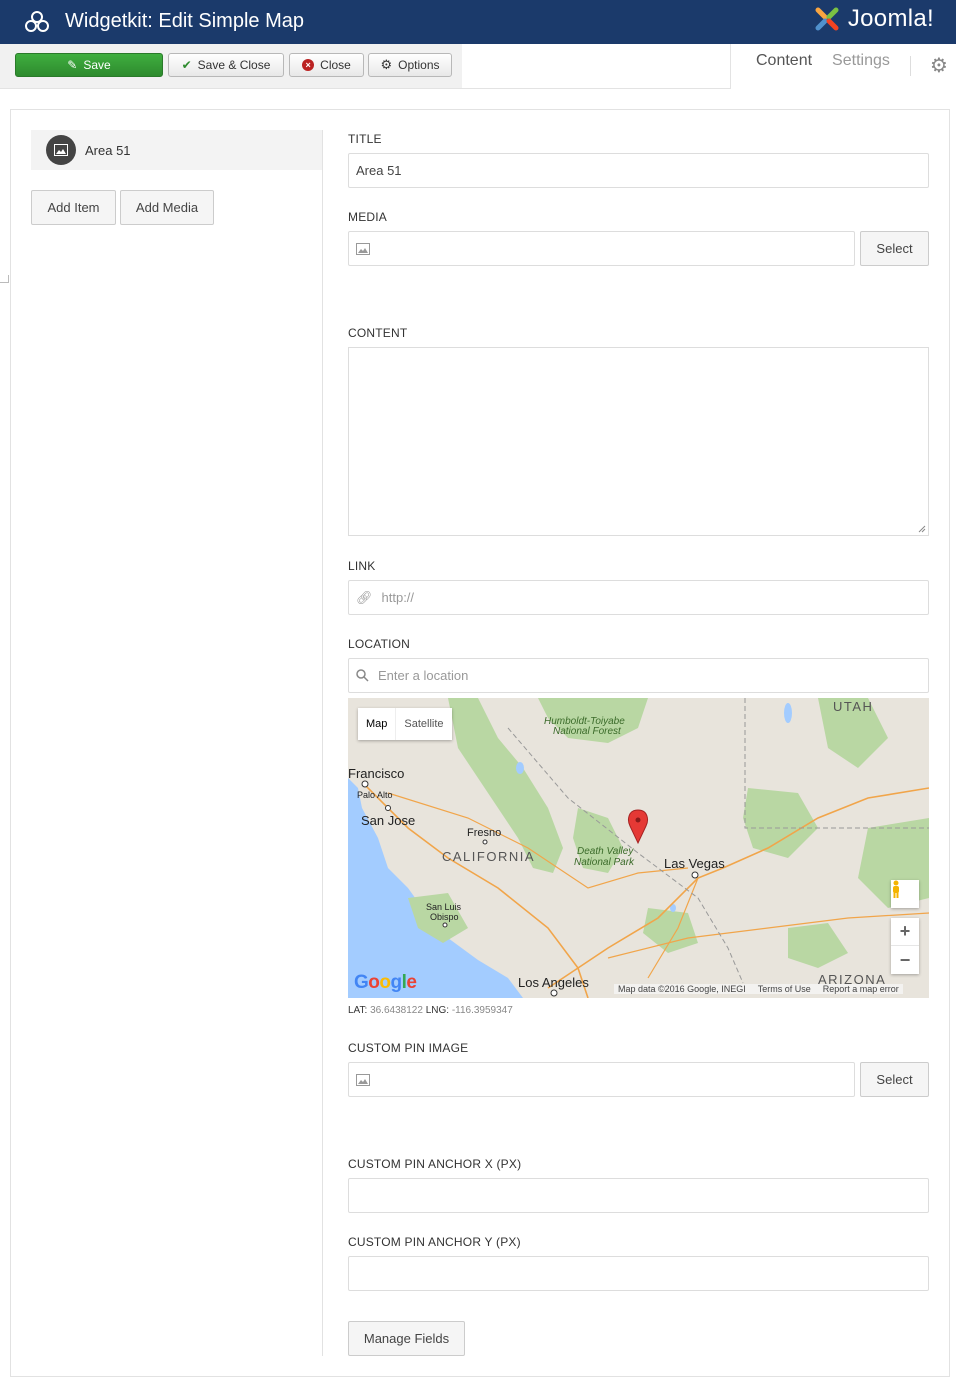  Describe the element at coordinates (694, 863) in the screenshot. I see `map-label-las-vegas: Las Vegas` at that location.